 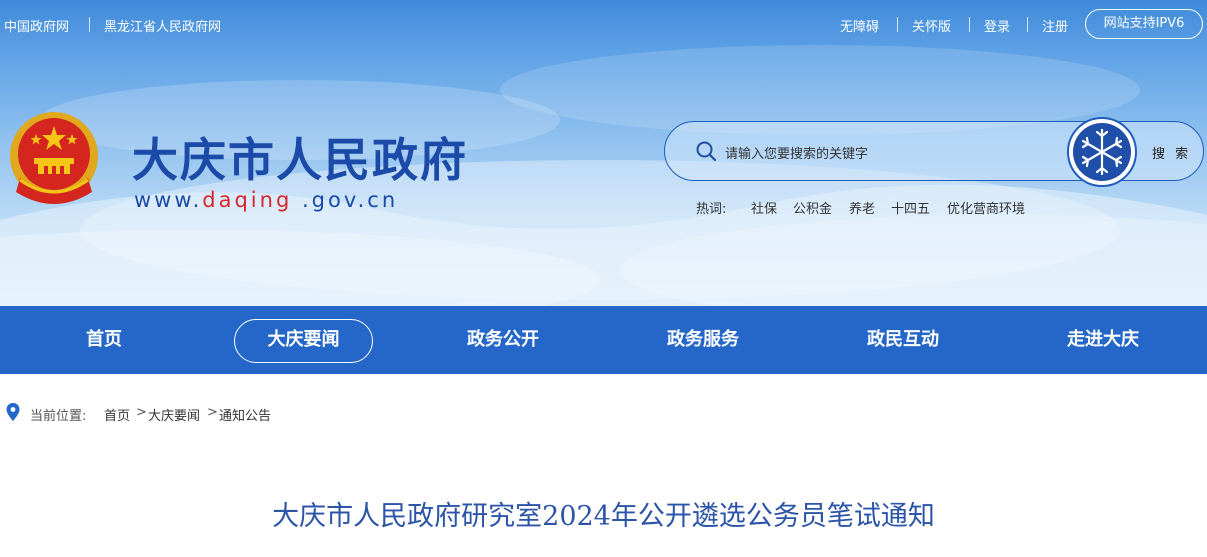 What do you see at coordinates (603, 516) in the screenshot?
I see `article-title: 大庆市人民政府研究室2024年公开遴选公务员笔试通知` at bounding box center [603, 516].